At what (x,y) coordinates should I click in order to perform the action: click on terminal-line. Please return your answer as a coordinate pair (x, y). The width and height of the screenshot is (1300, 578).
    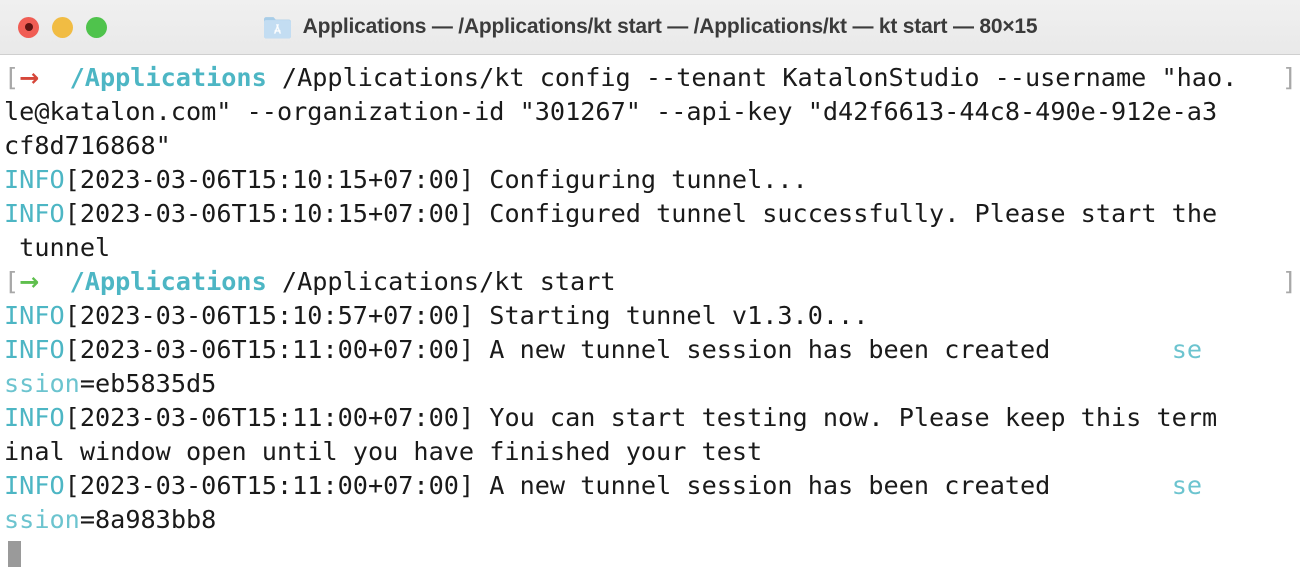
    Looking at the image, I should click on (650, 554).